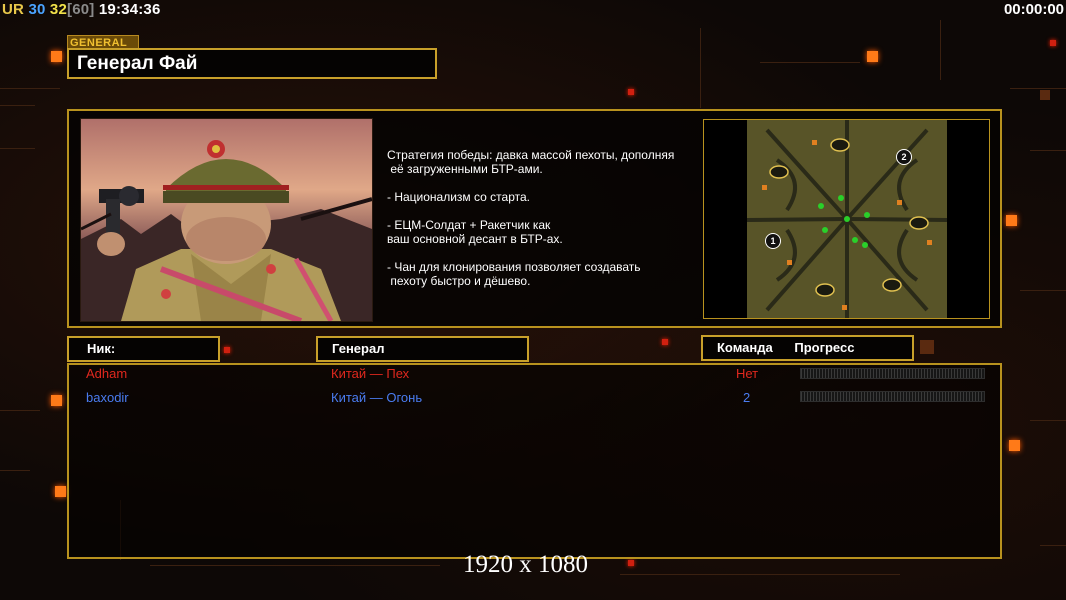 The image size is (1066, 600). I want to click on desc-line: пехоту быстро и дёшево., so click(459, 281).